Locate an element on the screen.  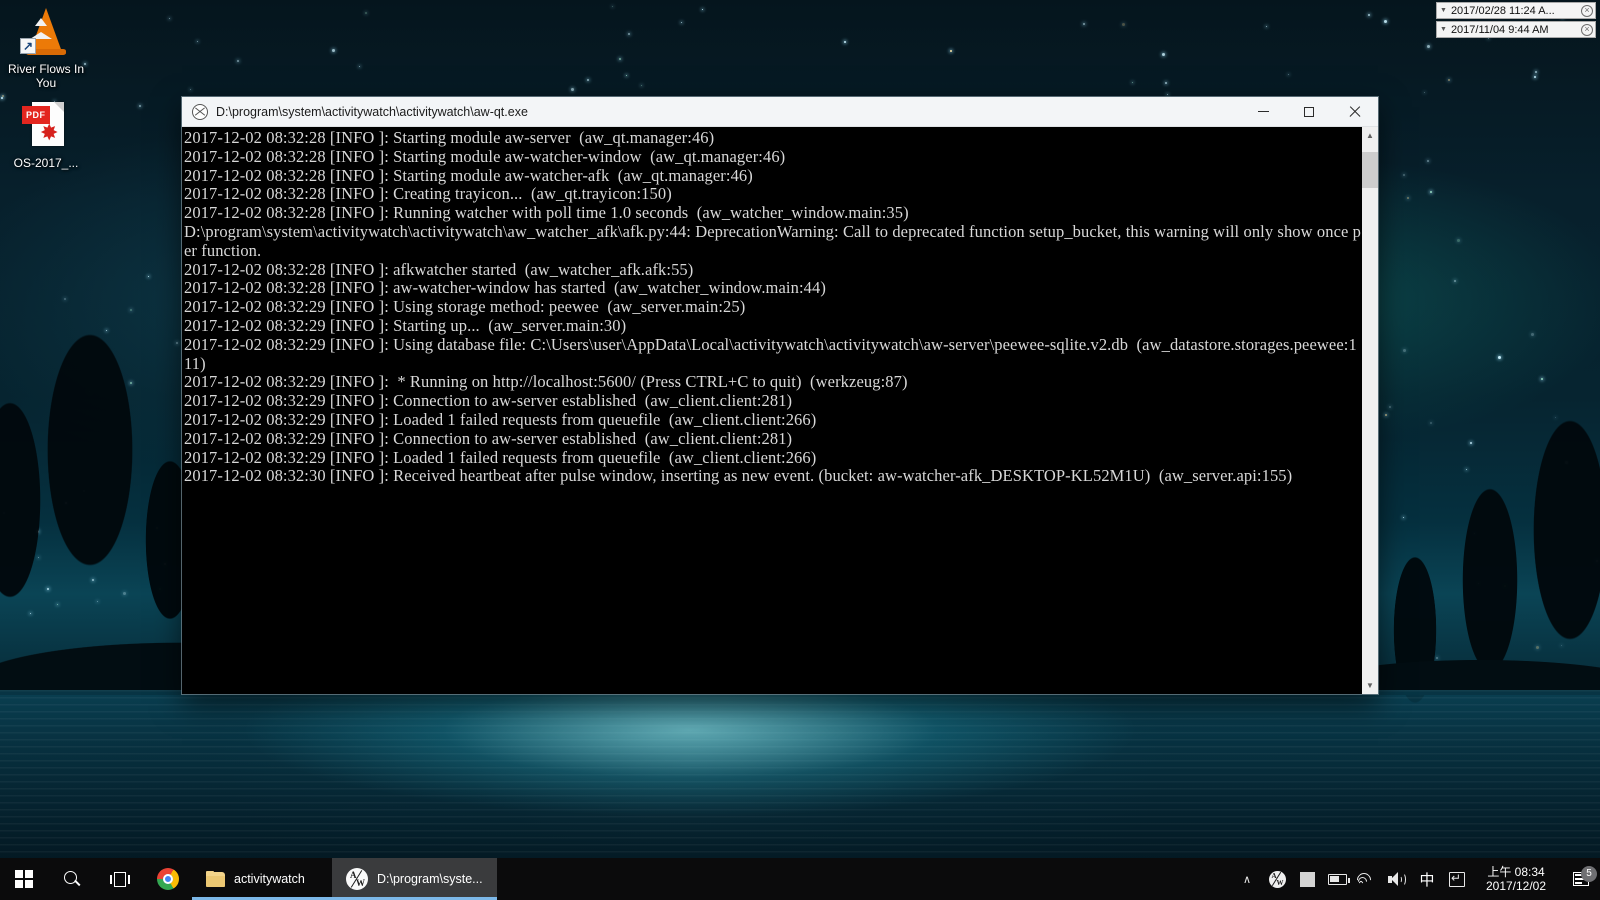
desktop-icon-vlc-shortcut: ↗ River Flows In You is located at coordinates (46, 48).